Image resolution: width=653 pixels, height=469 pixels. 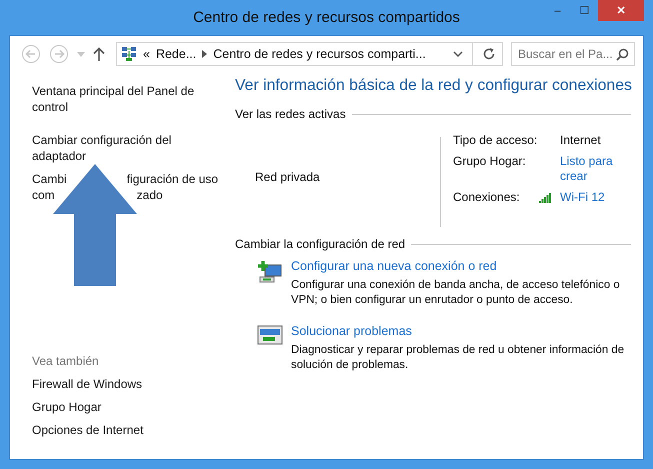 I want to click on monitor-icon, so click(x=270, y=336).